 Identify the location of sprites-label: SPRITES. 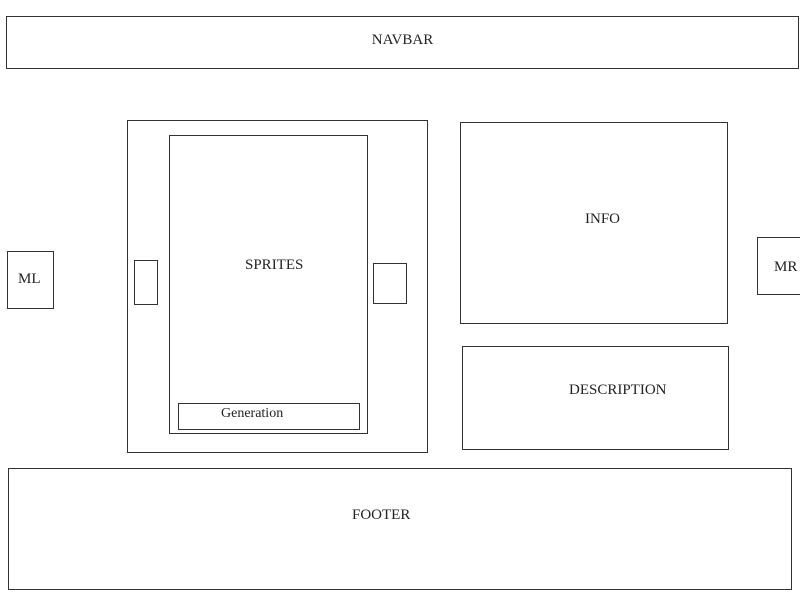
(274, 265).